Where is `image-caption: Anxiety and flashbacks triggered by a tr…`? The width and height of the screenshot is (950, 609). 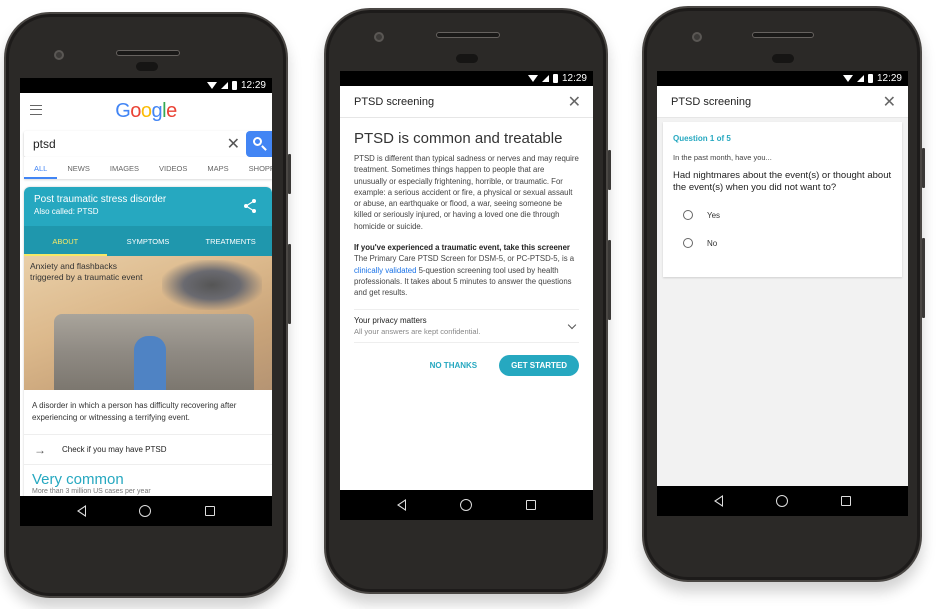 image-caption: Anxiety and flashbacks triggered by a tr… is located at coordinates (86, 272).